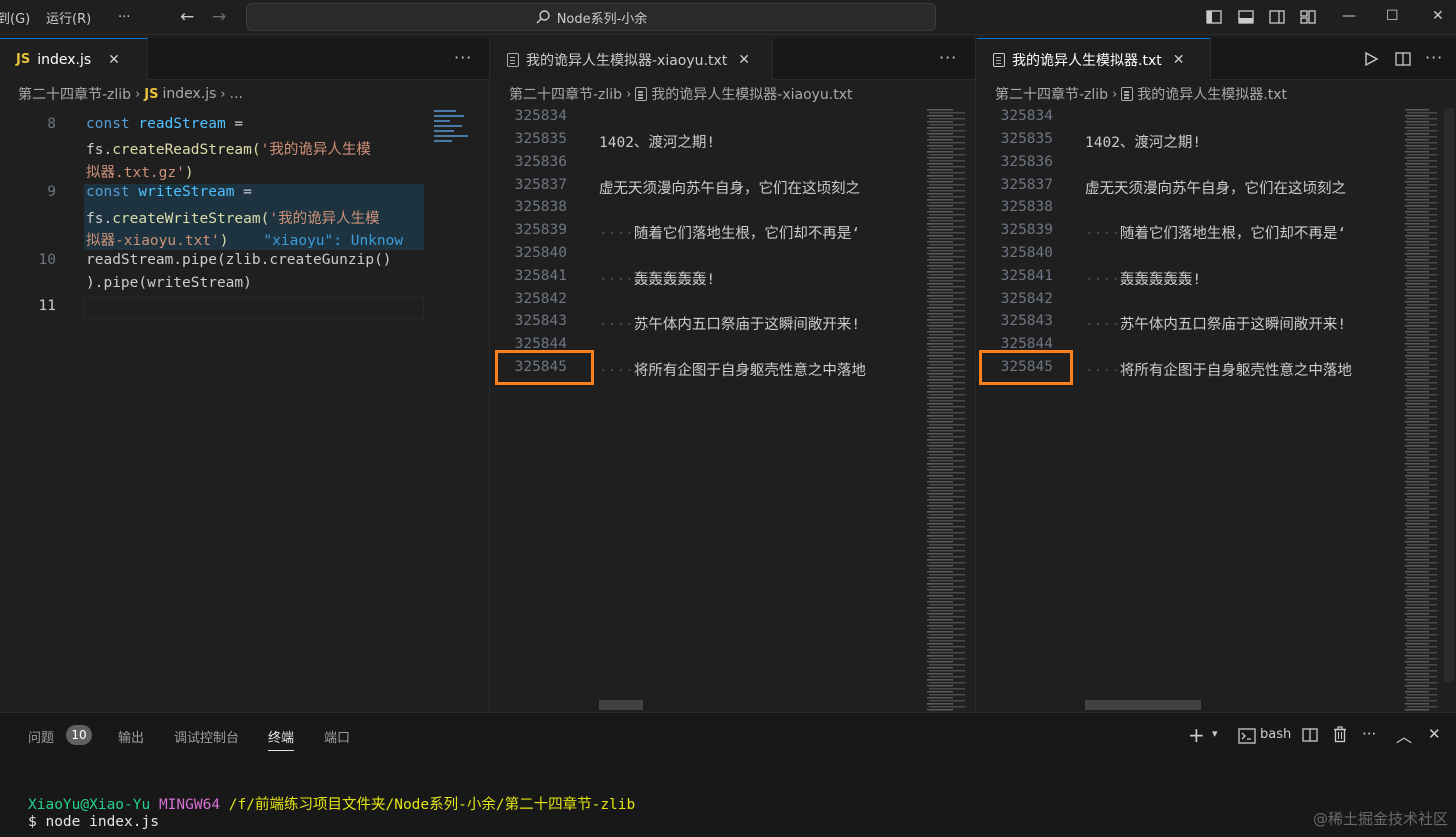  What do you see at coordinates (1026, 207) in the screenshot?
I see `line-number: 325838` at bounding box center [1026, 207].